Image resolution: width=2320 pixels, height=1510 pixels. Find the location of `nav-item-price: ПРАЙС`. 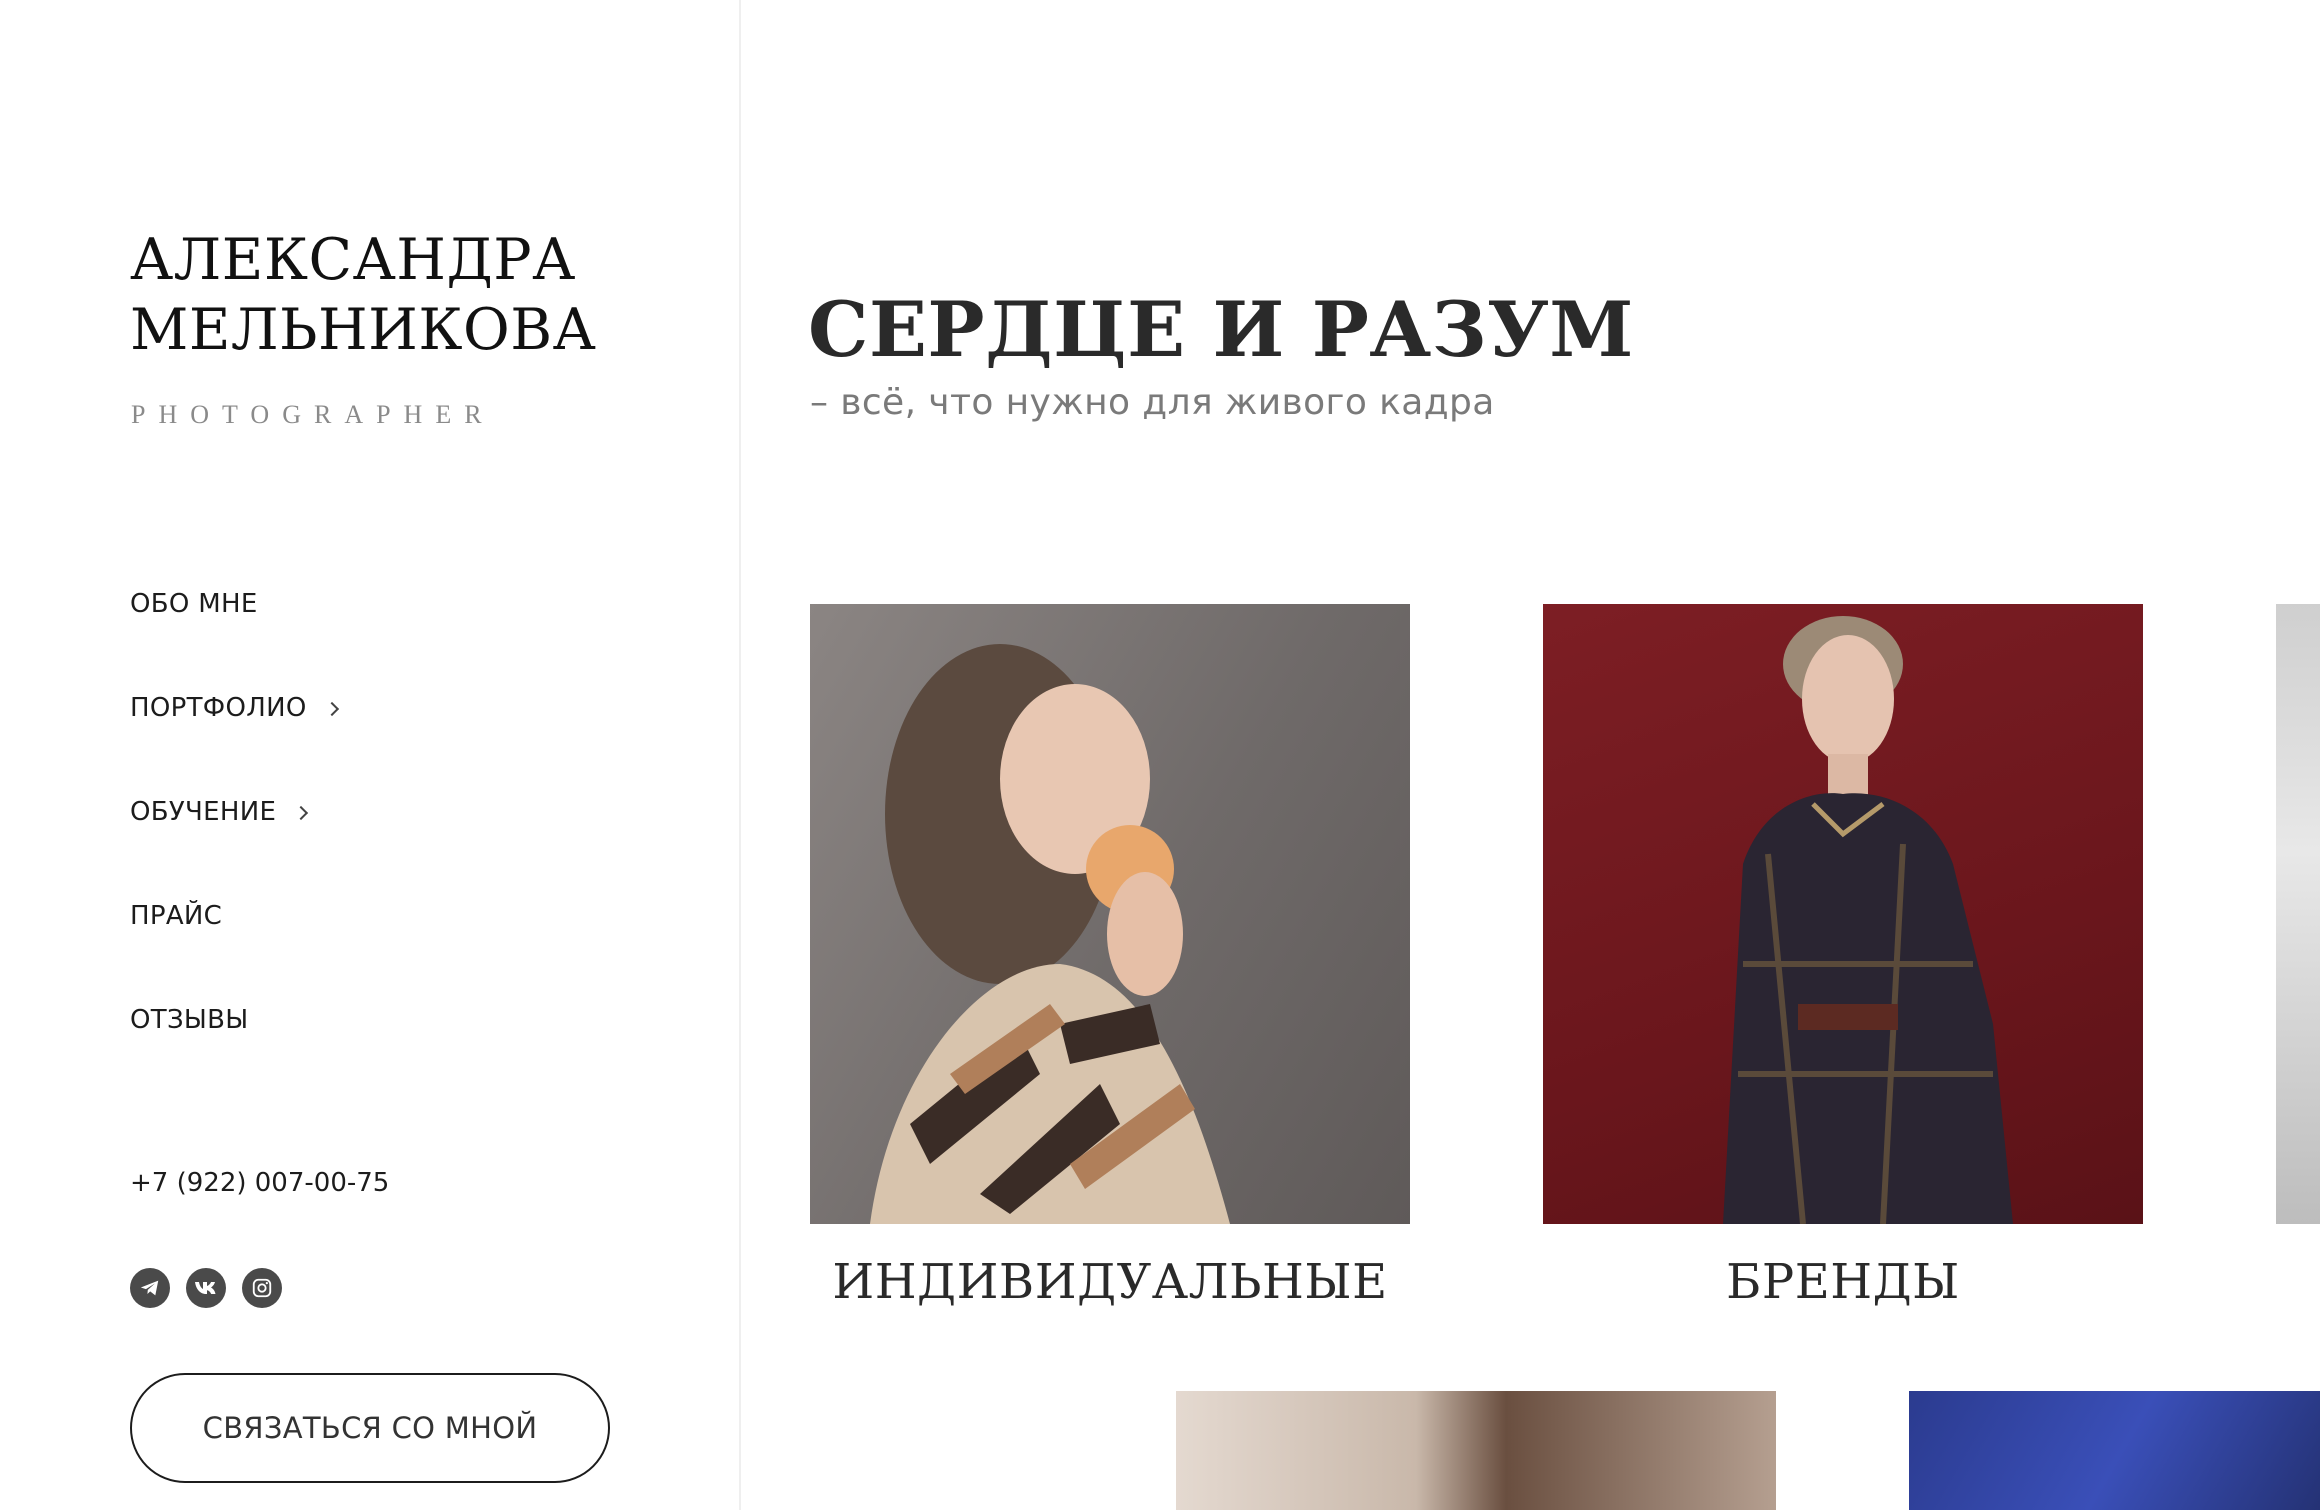

nav-item-price: ПРАЙС is located at coordinates (233, 916).